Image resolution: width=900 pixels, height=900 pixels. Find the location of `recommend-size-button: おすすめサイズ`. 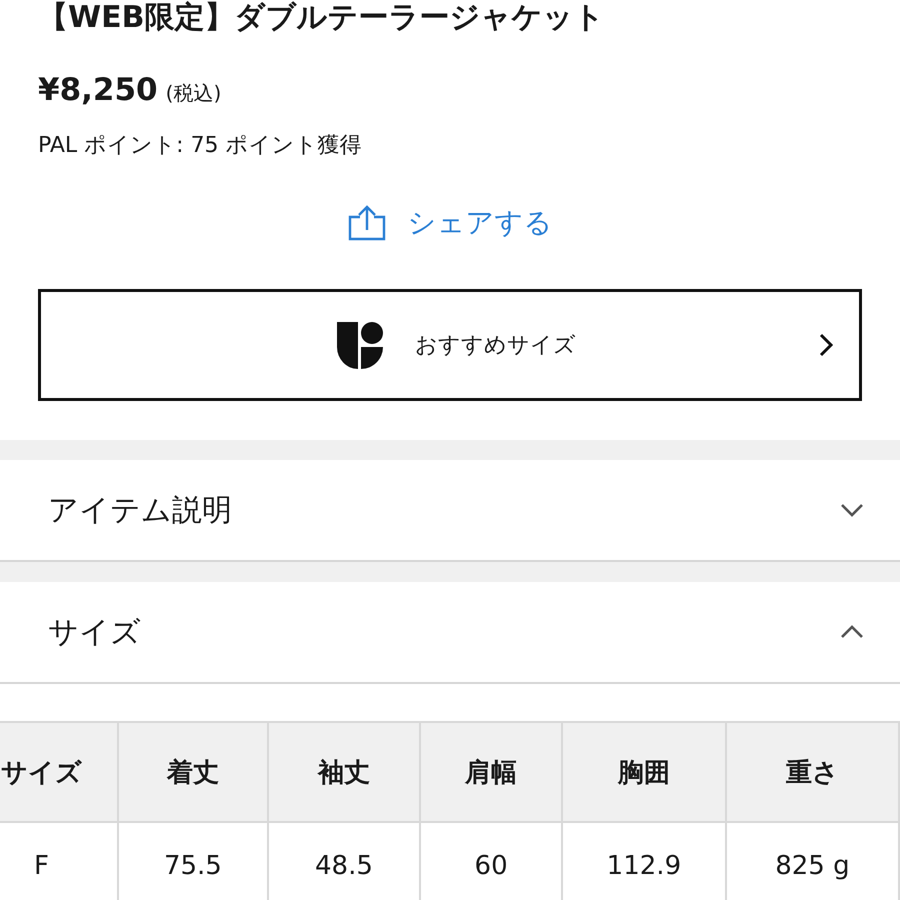

recommend-size-button: おすすめサイズ is located at coordinates (450, 345).